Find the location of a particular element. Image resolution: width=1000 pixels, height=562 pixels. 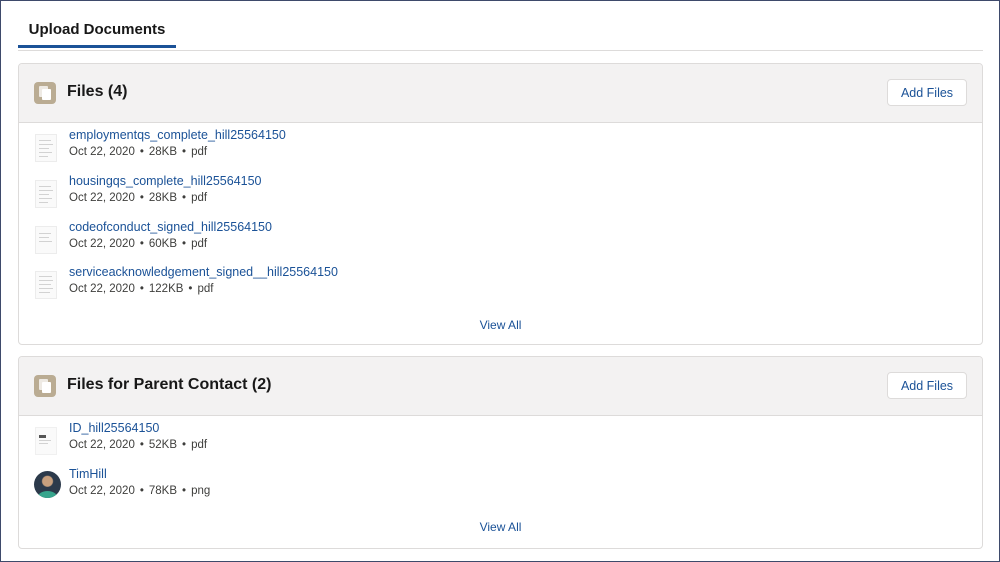

tab-upload-documents: Upload Documents is located at coordinates (97, 24).